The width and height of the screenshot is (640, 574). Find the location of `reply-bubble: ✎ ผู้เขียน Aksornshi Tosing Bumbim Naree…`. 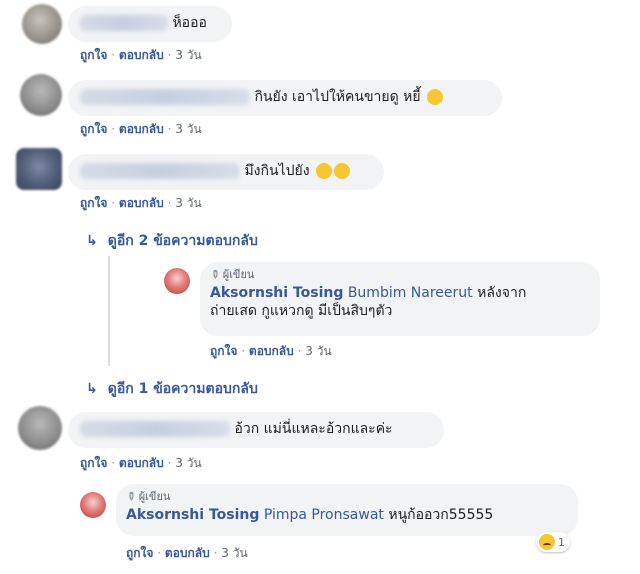

reply-bubble: ✎ ผู้เขียน Aksornshi Tosing Bumbim Naree… is located at coordinates (400, 299).